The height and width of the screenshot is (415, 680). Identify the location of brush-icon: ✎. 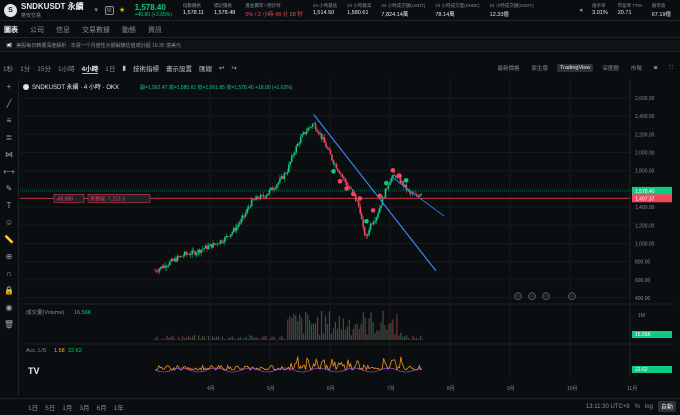
(9, 188).